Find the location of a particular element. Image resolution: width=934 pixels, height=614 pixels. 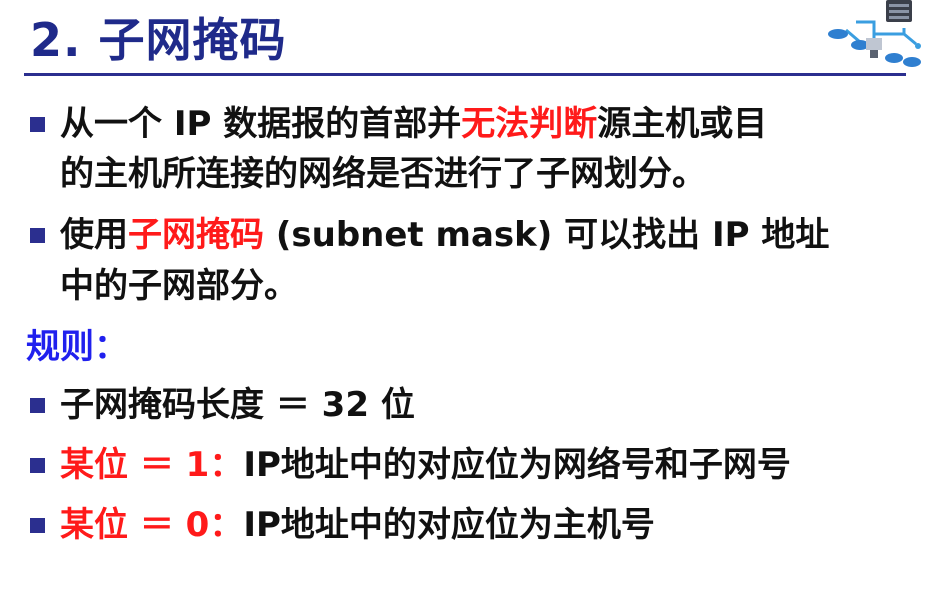

rules-heading: 规则： is located at coordinates (77, 347).